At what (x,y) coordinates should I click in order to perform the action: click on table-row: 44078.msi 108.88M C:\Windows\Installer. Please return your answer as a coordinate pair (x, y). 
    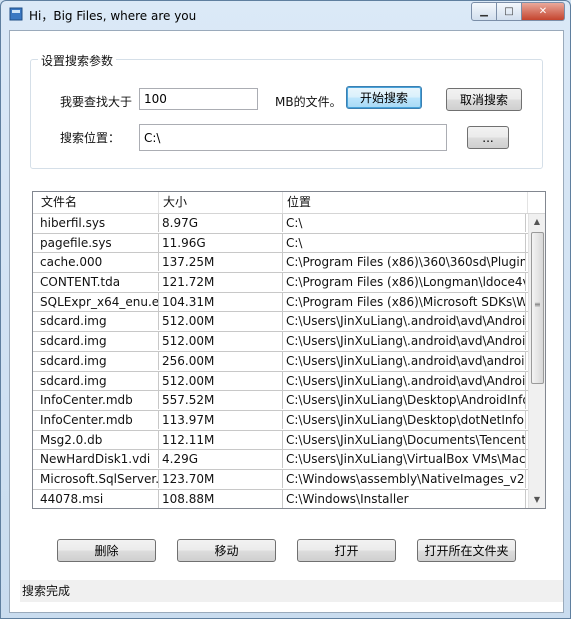
    Looking at the image, I should click on (280, 498).